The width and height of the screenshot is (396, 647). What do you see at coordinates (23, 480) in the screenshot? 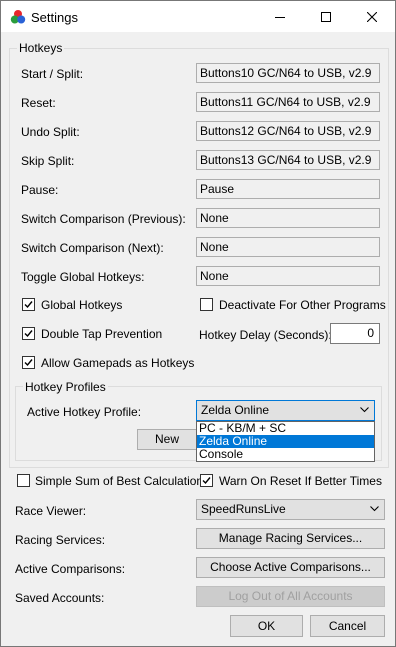
I see `simple-sob-checkbox` at bounding box center [23, 480].